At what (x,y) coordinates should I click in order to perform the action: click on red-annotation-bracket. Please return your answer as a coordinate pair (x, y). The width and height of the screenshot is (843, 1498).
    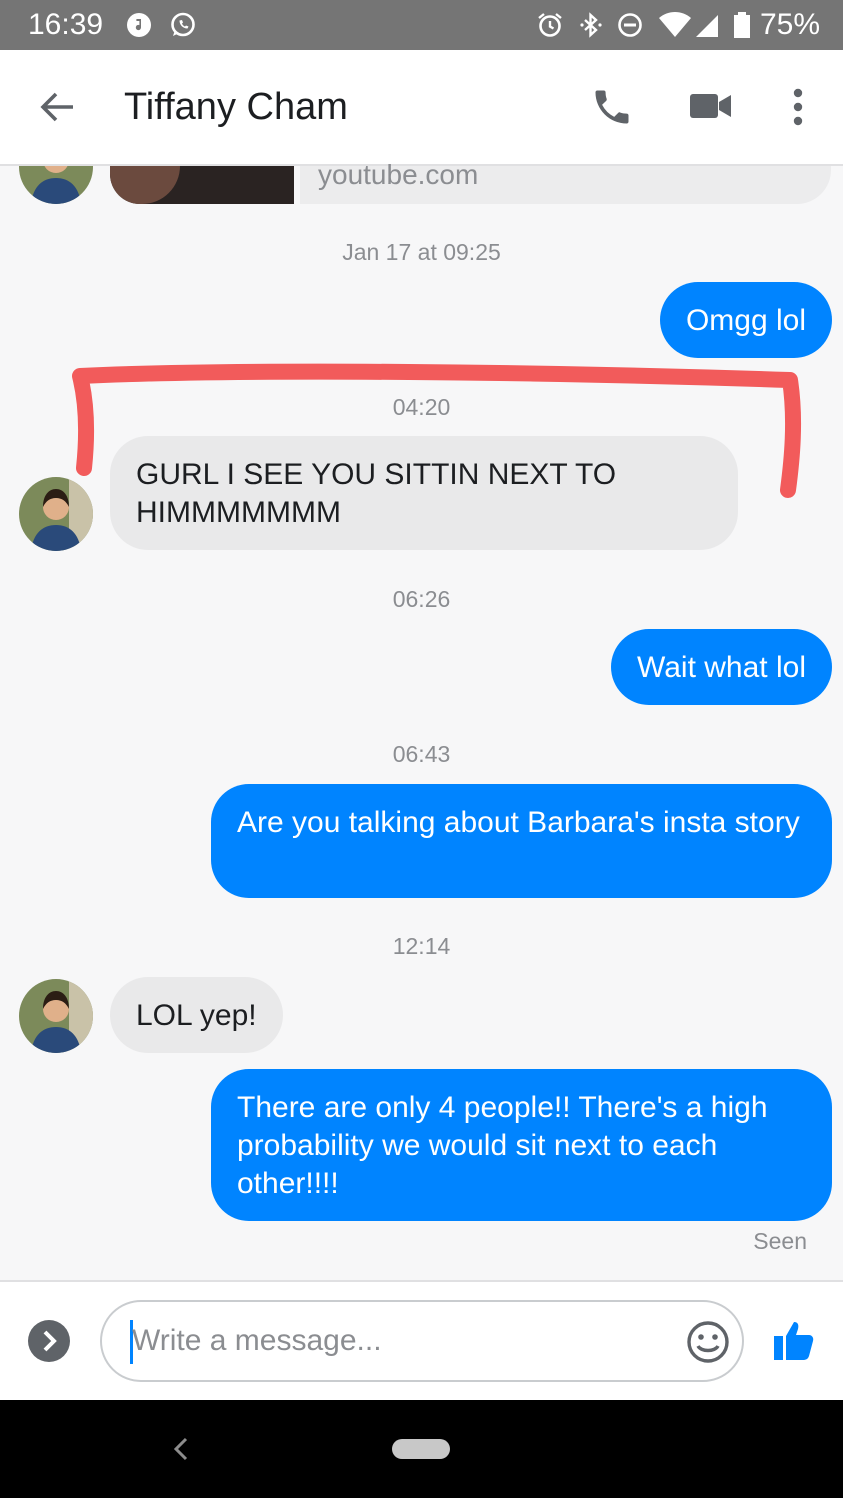
    Looking at the image, I should click on (437, 430).